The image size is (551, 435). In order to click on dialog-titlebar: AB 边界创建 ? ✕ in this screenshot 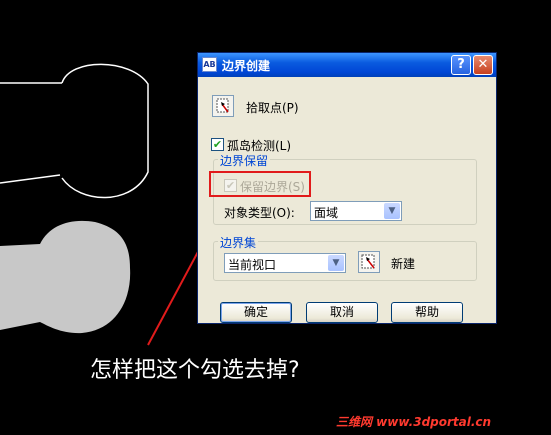, I will do `click(347, 65)`.